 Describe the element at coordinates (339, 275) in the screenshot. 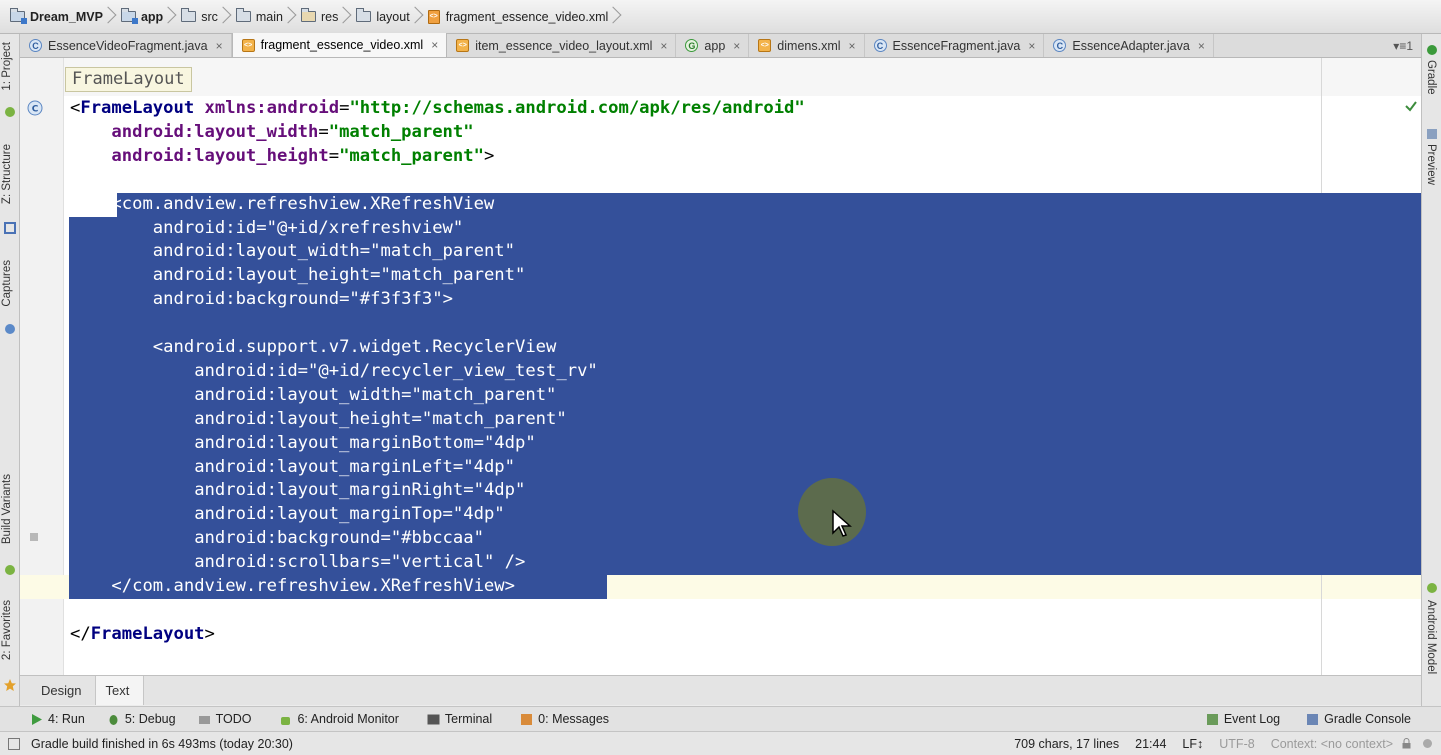

I see `code-line-text: android:layout_height="match_parent"` at that location.